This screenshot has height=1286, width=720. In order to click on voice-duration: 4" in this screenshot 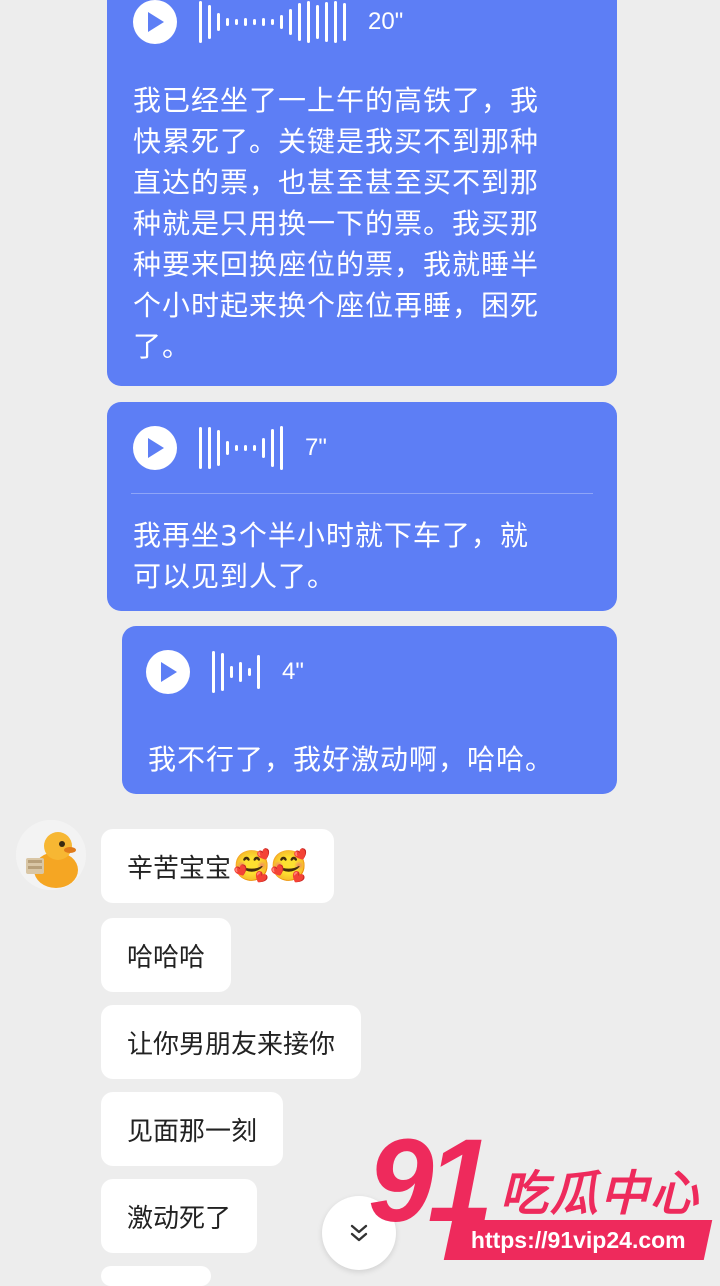, I will do `click(293, 671)`.